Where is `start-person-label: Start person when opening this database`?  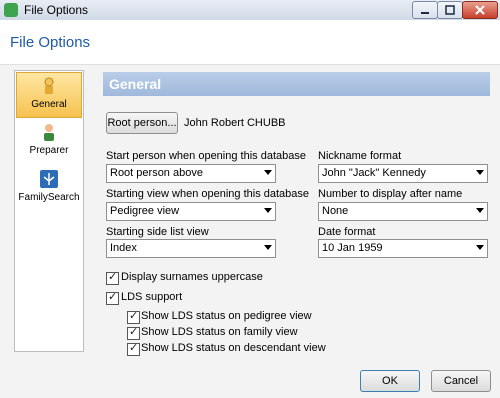
start-person-label: Start person when opening this database is located at coordinates (206, 156).